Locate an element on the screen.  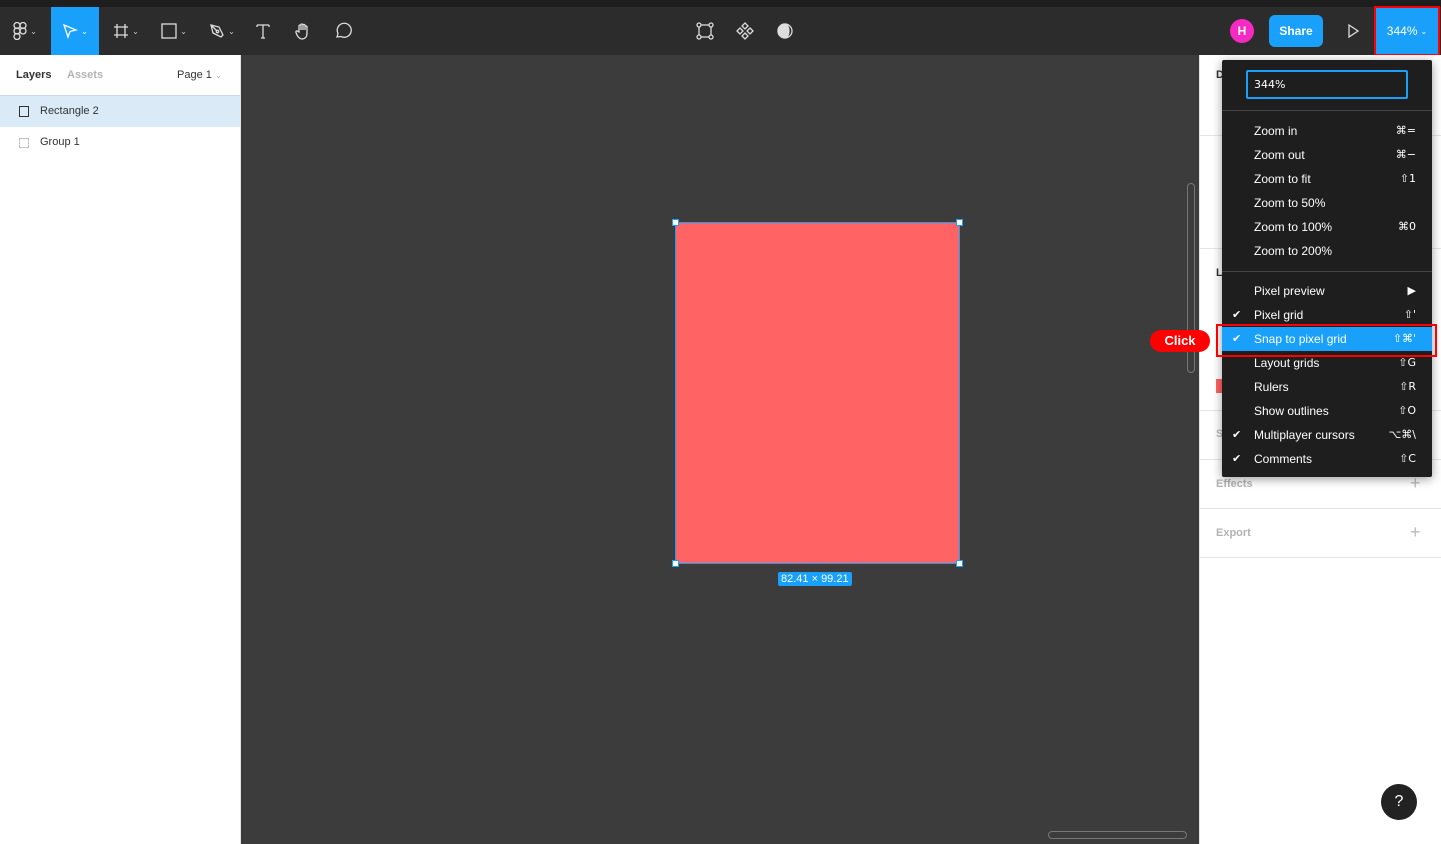
comment-tool-button is located at coordinates (343, 31).